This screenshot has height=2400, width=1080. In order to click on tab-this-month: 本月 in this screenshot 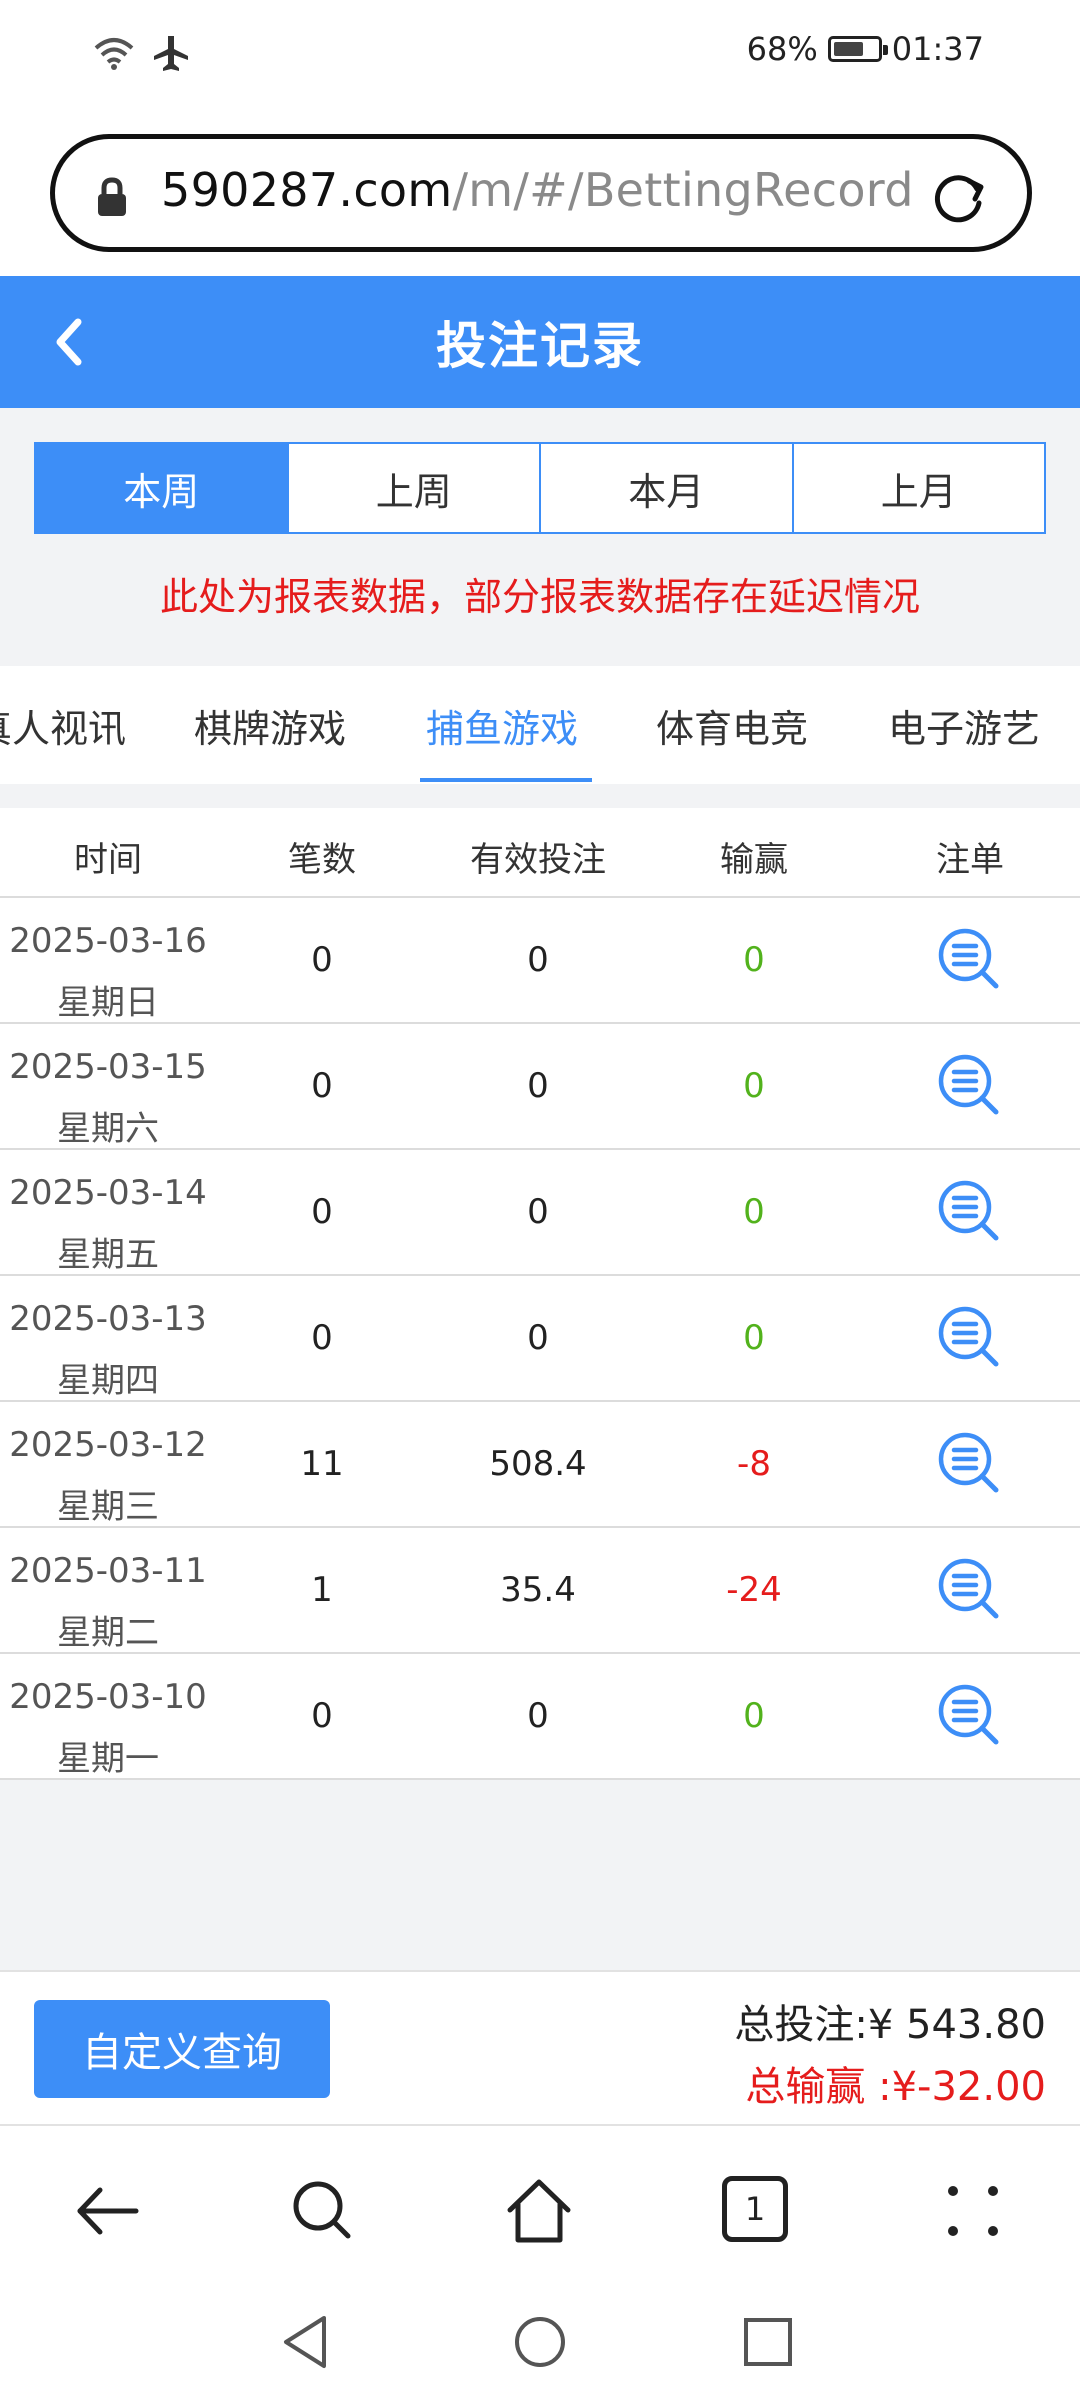, I will do `click(665, 488)`.